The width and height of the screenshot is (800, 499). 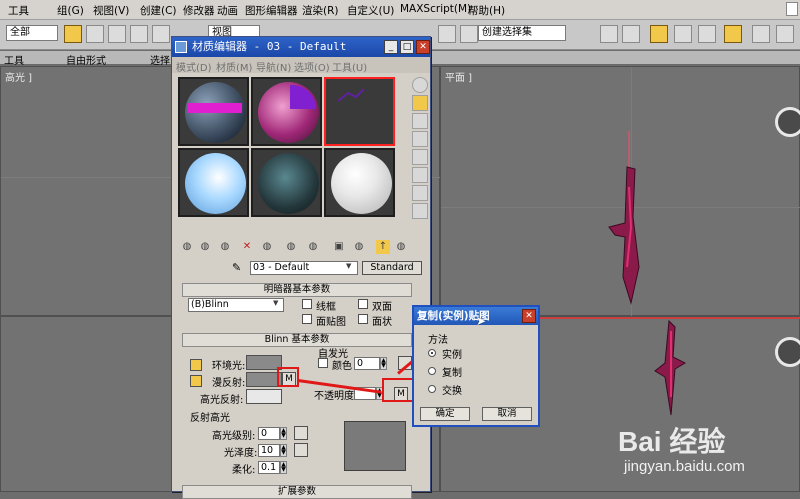 What do you see at coordinates (117, 34) in the screenshot?
I see `rect-selection-icon` at bounding box center [117, 34].